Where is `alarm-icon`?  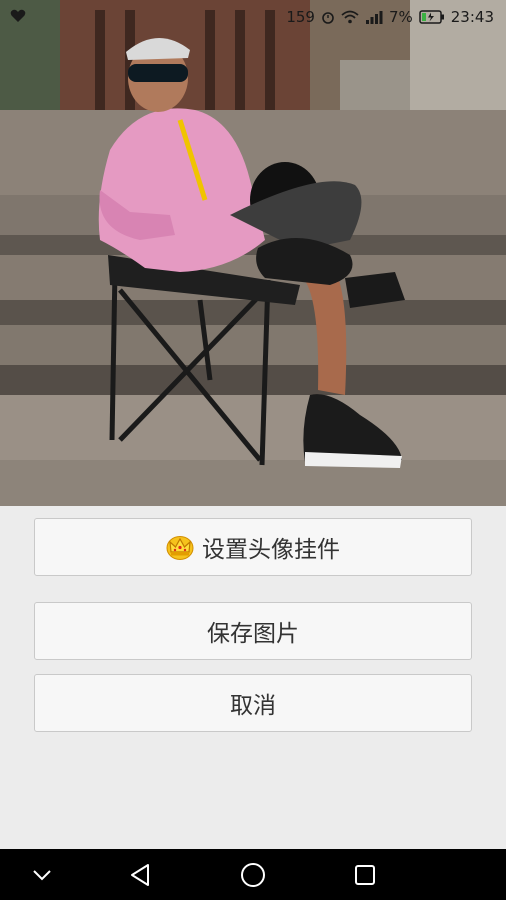
alarm-icon is located at coordinates (328, 18).